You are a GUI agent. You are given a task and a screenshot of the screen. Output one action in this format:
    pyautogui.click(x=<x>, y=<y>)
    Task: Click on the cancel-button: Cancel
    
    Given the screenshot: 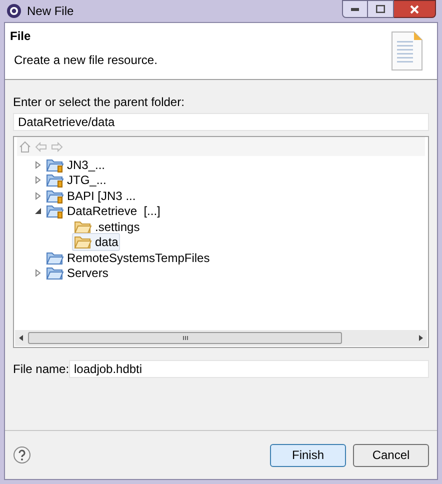 What is the action you would take?
    pyautogui.click(x=391, y=455)
    